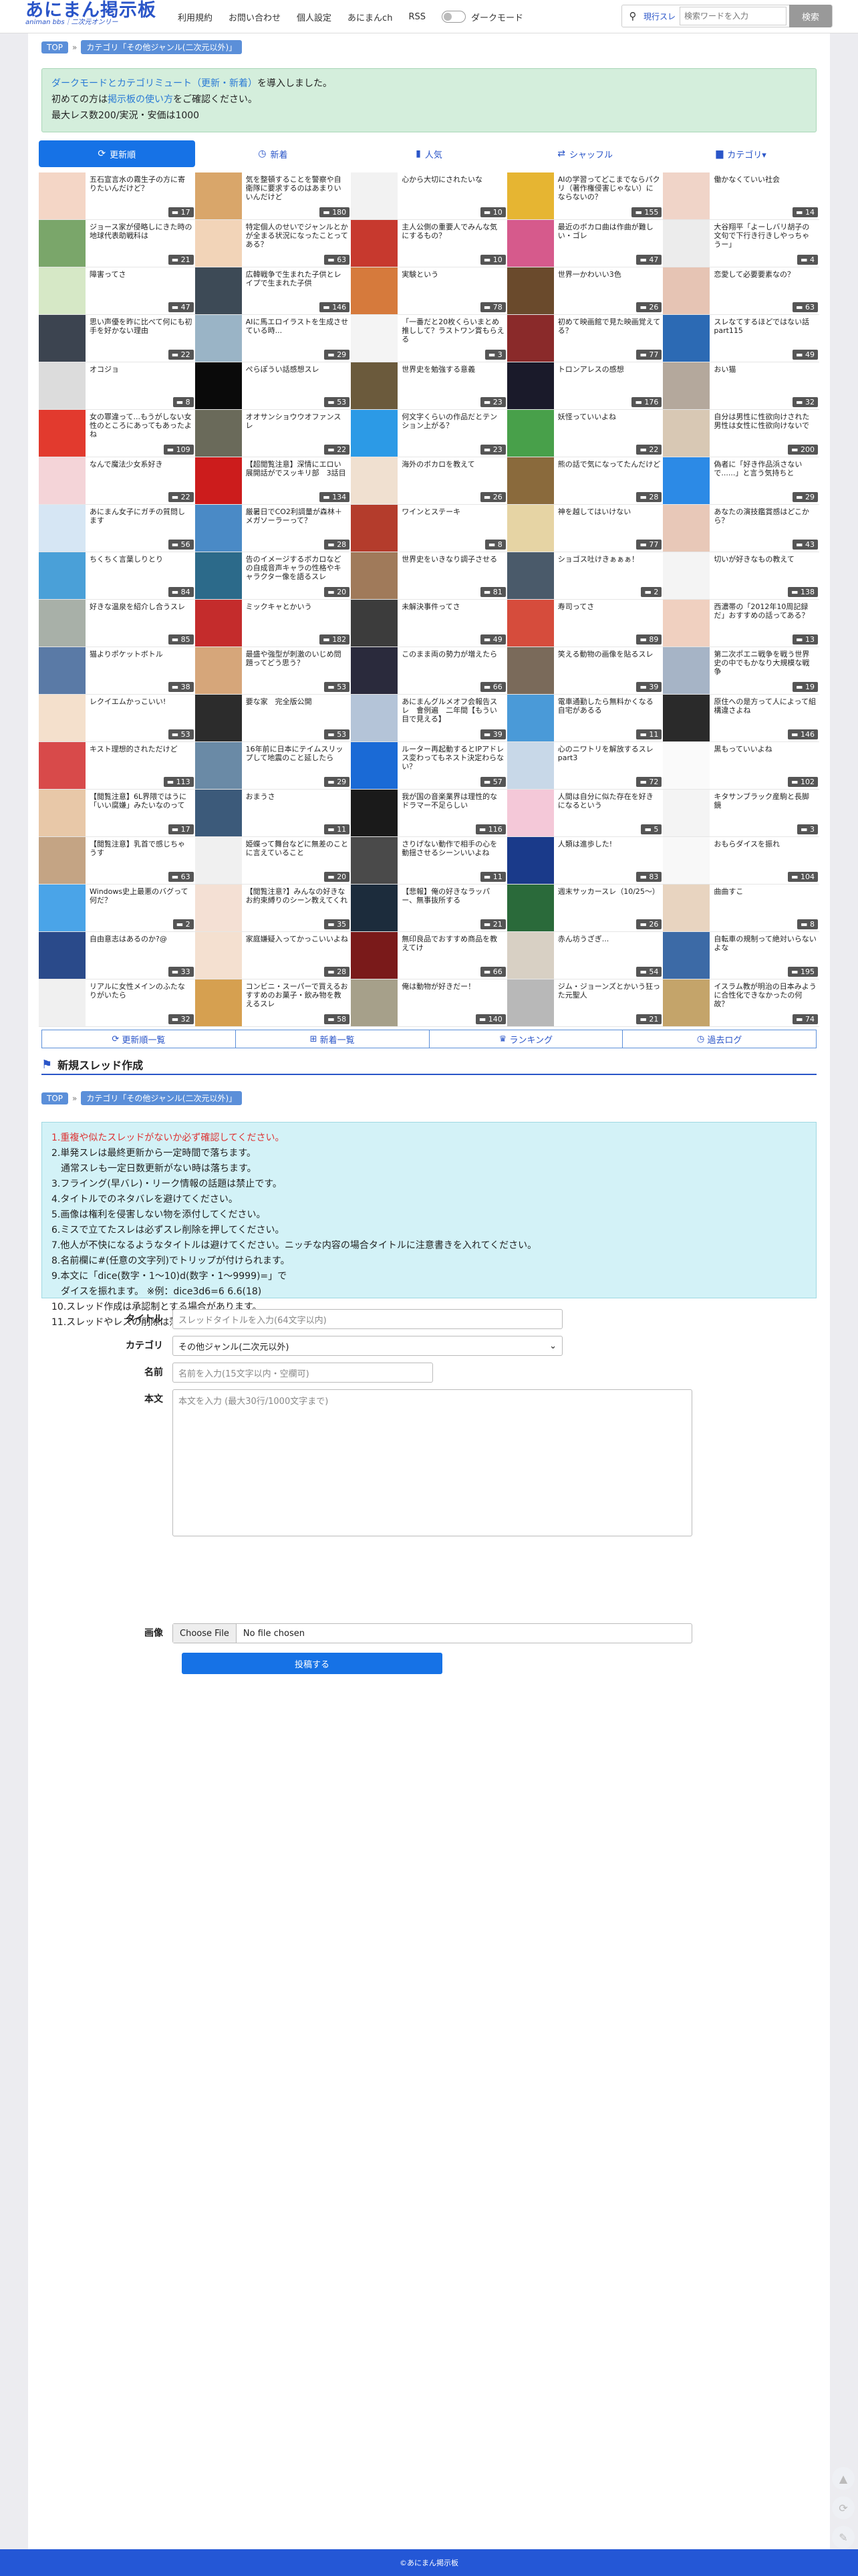 Image resolution: width=858 pixels, height=2576 pixels. I want to click on thread-card: 【悲報】俺の好きなラッパー、無事抜所する ▬ 21, so click(429, 908).